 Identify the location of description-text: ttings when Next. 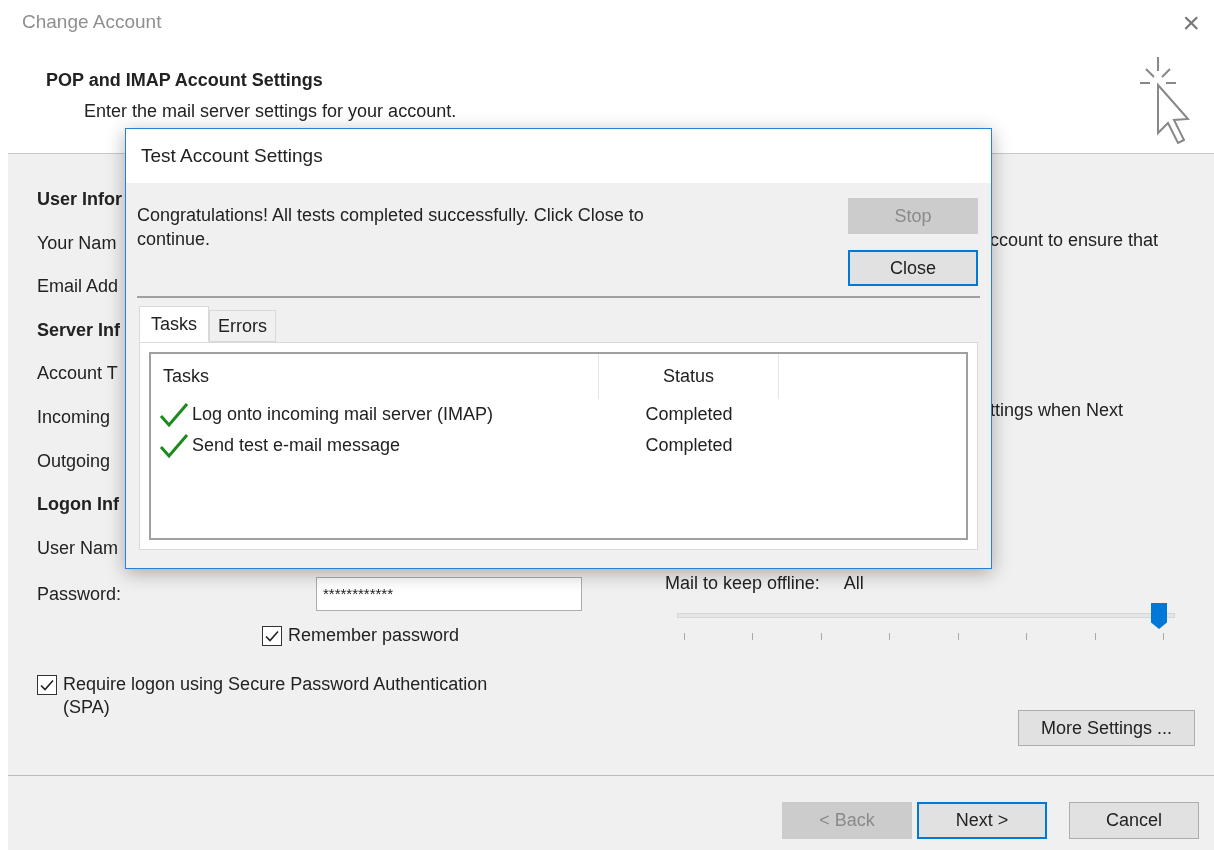
(1057, 410).